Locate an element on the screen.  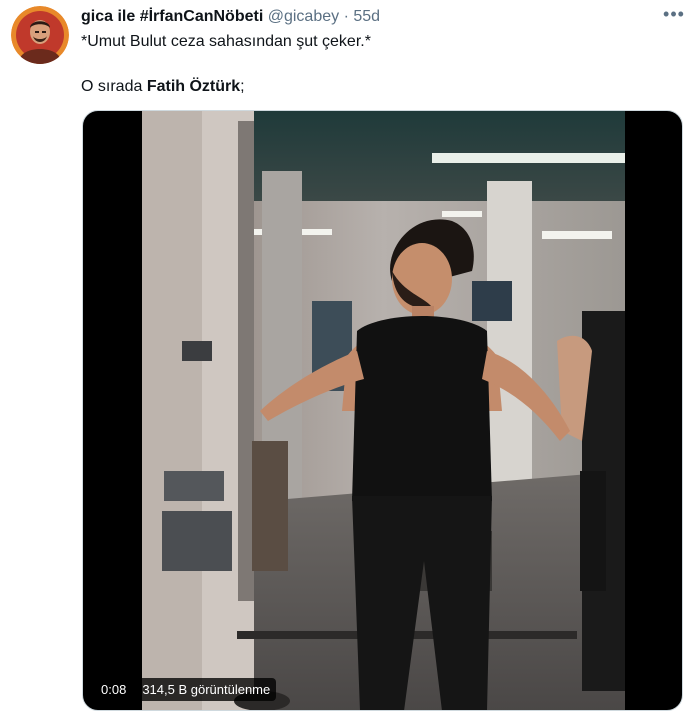
author-handle: @gicabey is located at coordinates (303, 16).